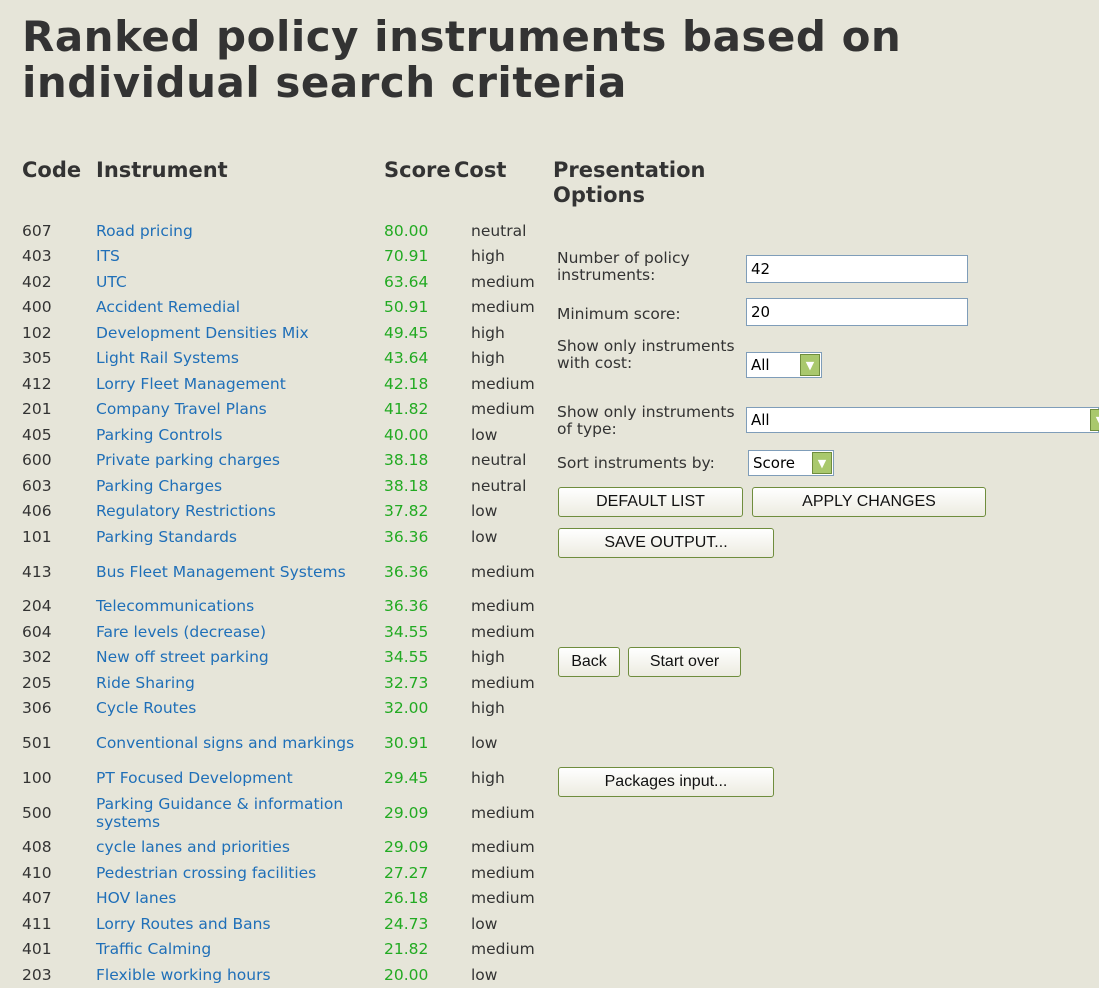  Describe the element at coordinates (37, 949) in the screenshot. I see `instrument-code: 401` at that location.